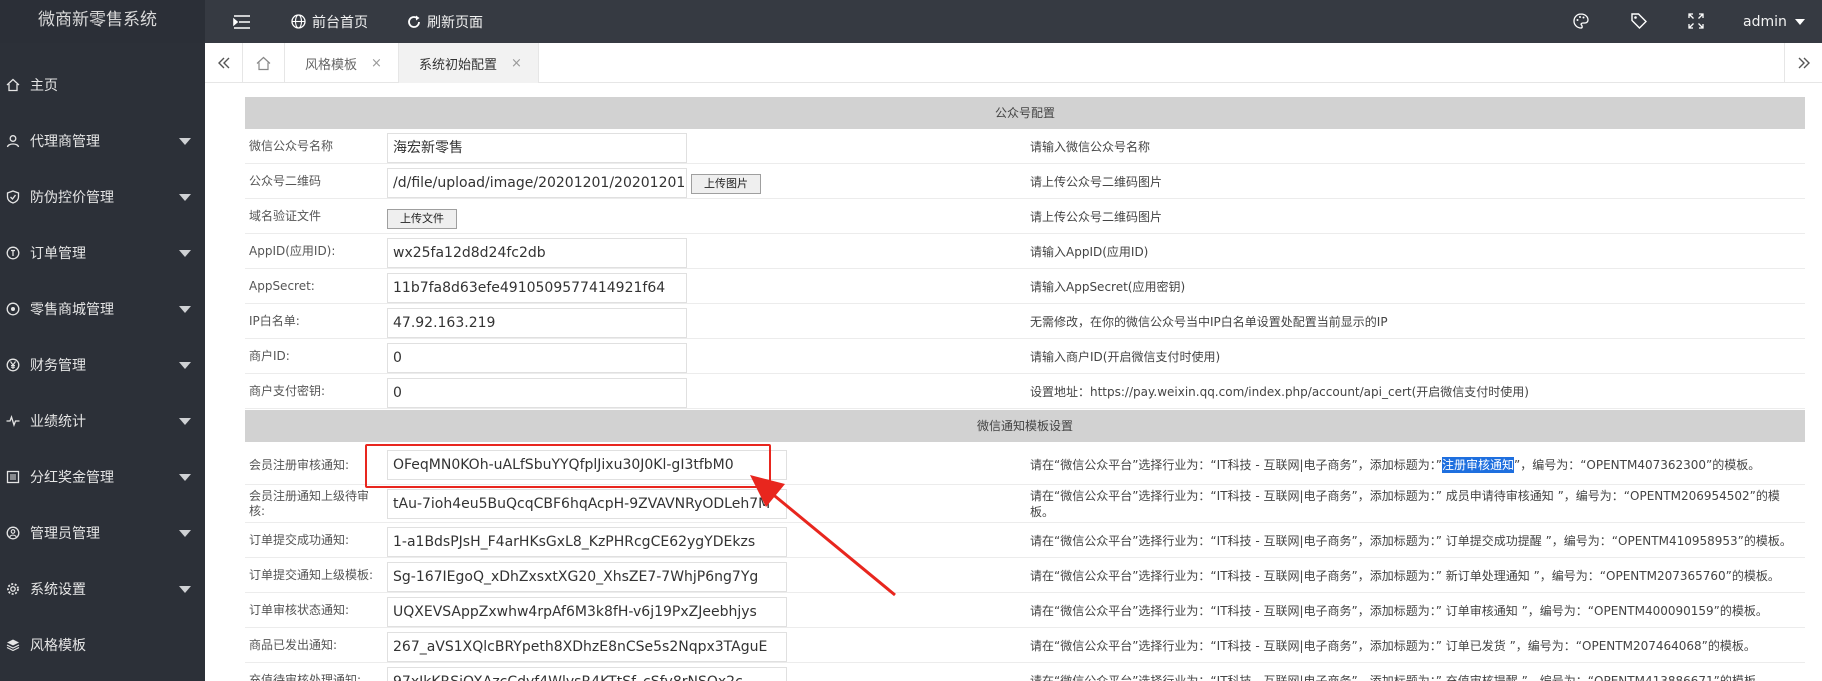 Image resolution: width=1822 pixels, height=681 pixels. What do you see at coordinates (422, 219) in the screenshot?
I see `upload-file-button: 上传文件` at bounding box center [422, 219].